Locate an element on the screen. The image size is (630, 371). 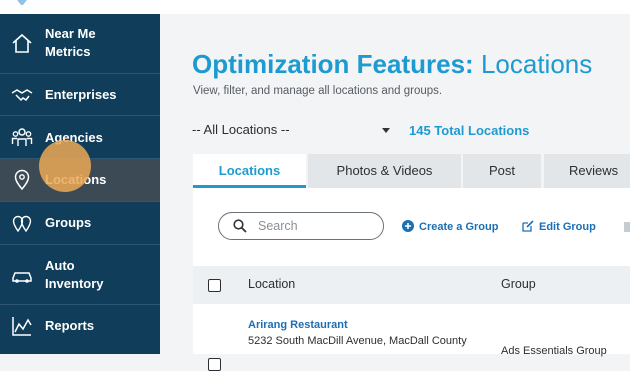
edit-icon is located at coordinates (528, 226).